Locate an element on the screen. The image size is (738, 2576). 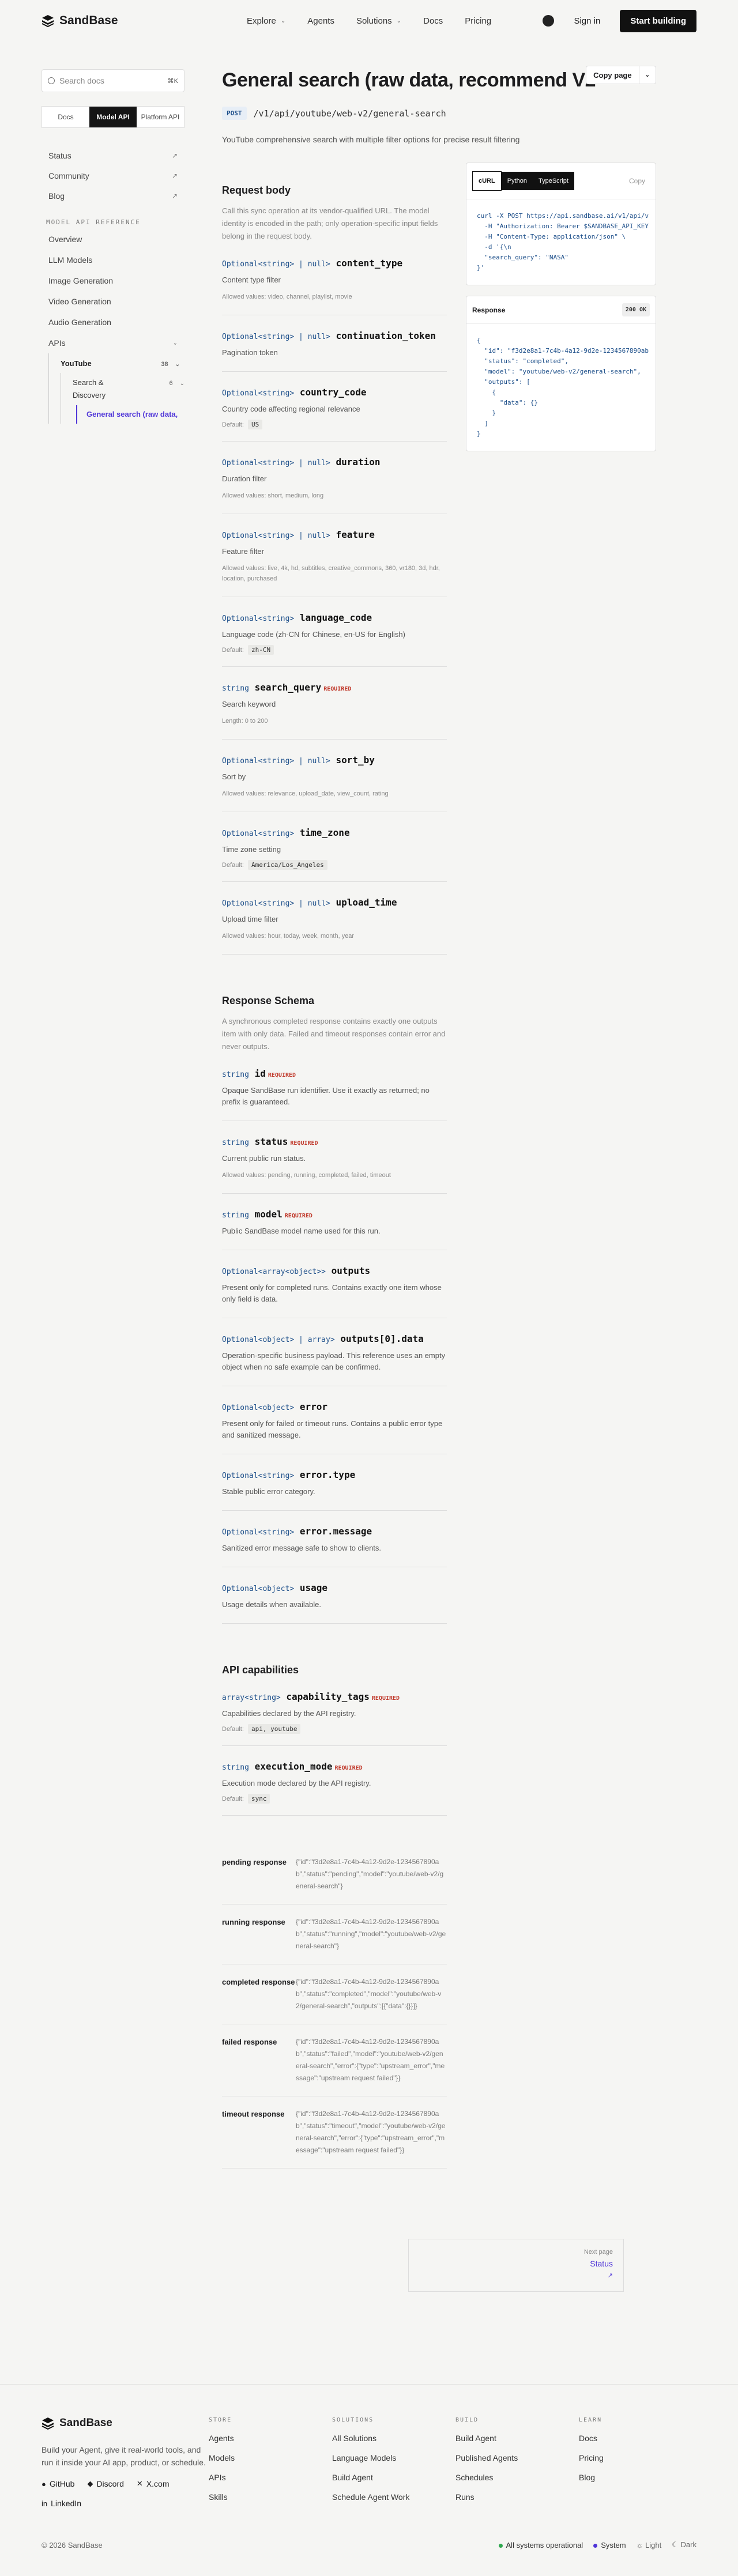
sidebar-item-youtube: YouTube 38 ⌄ is located at coordinates (120, 363).